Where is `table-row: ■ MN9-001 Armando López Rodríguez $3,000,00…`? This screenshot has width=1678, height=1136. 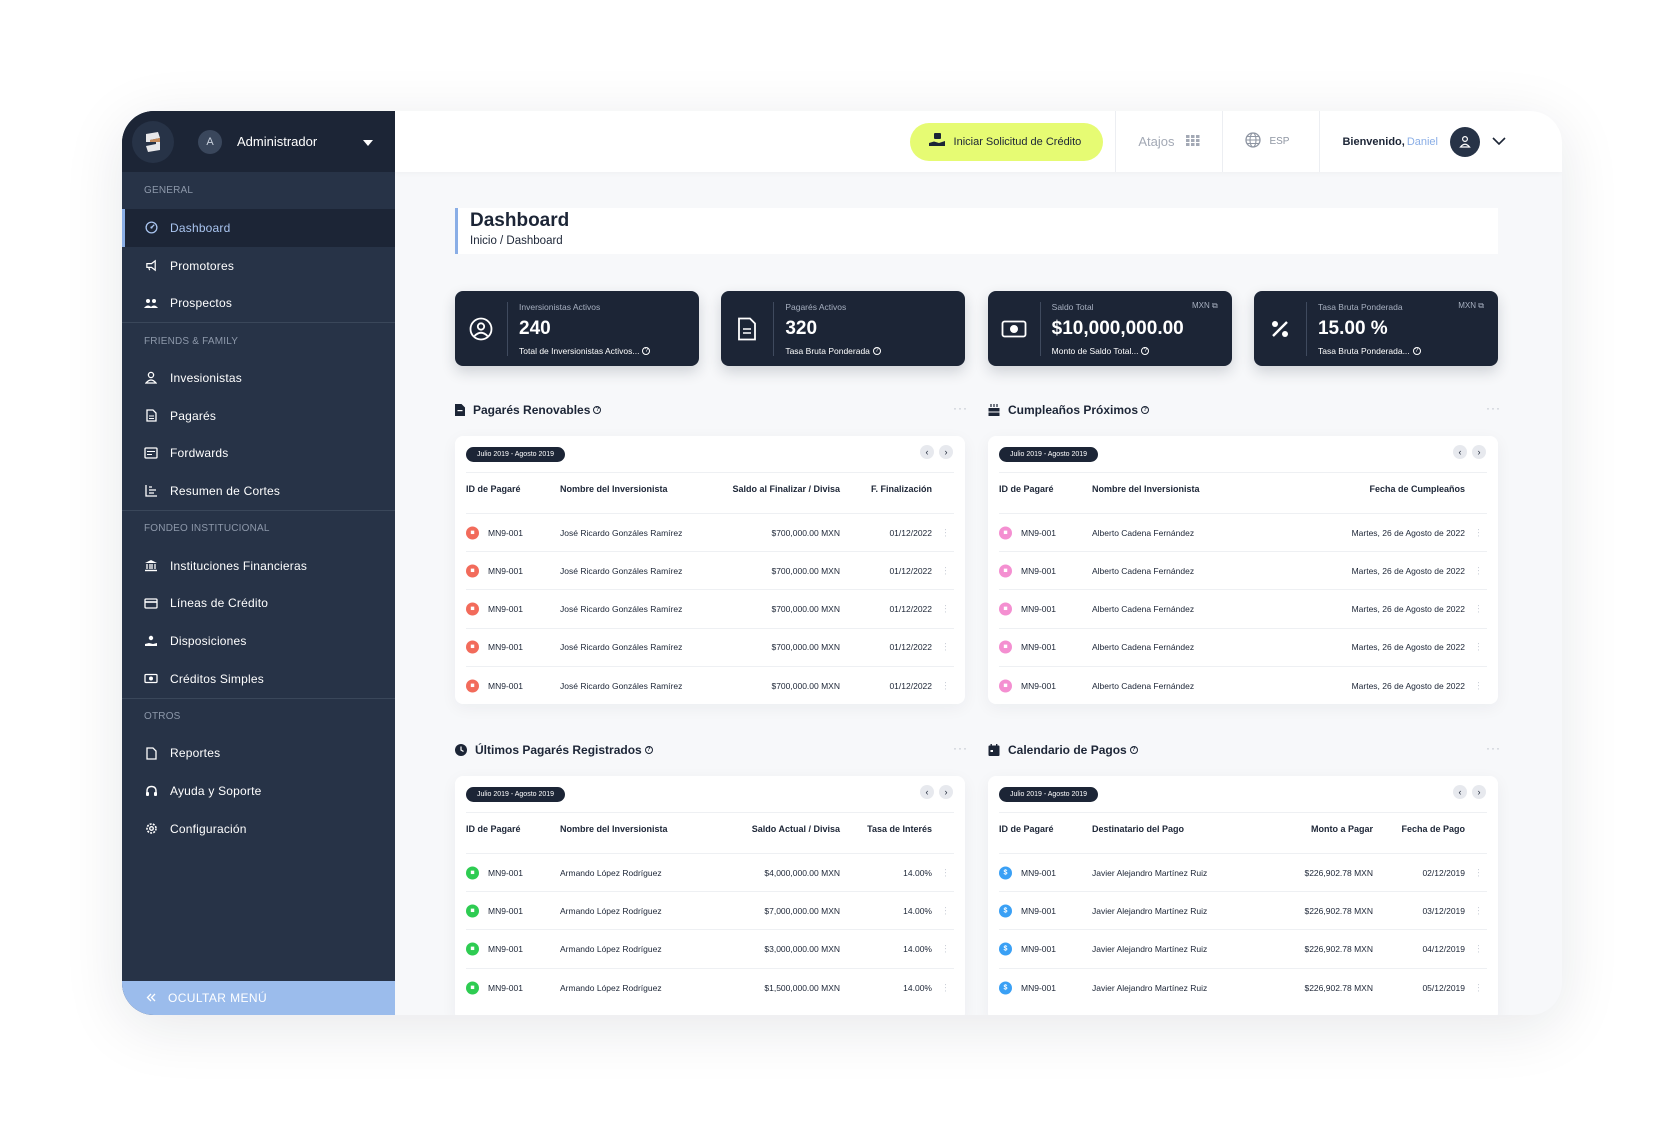
table-row: ■ MN9-001 Armando López Rodríguez $3,000,00… is located at coordinates (710, 949).